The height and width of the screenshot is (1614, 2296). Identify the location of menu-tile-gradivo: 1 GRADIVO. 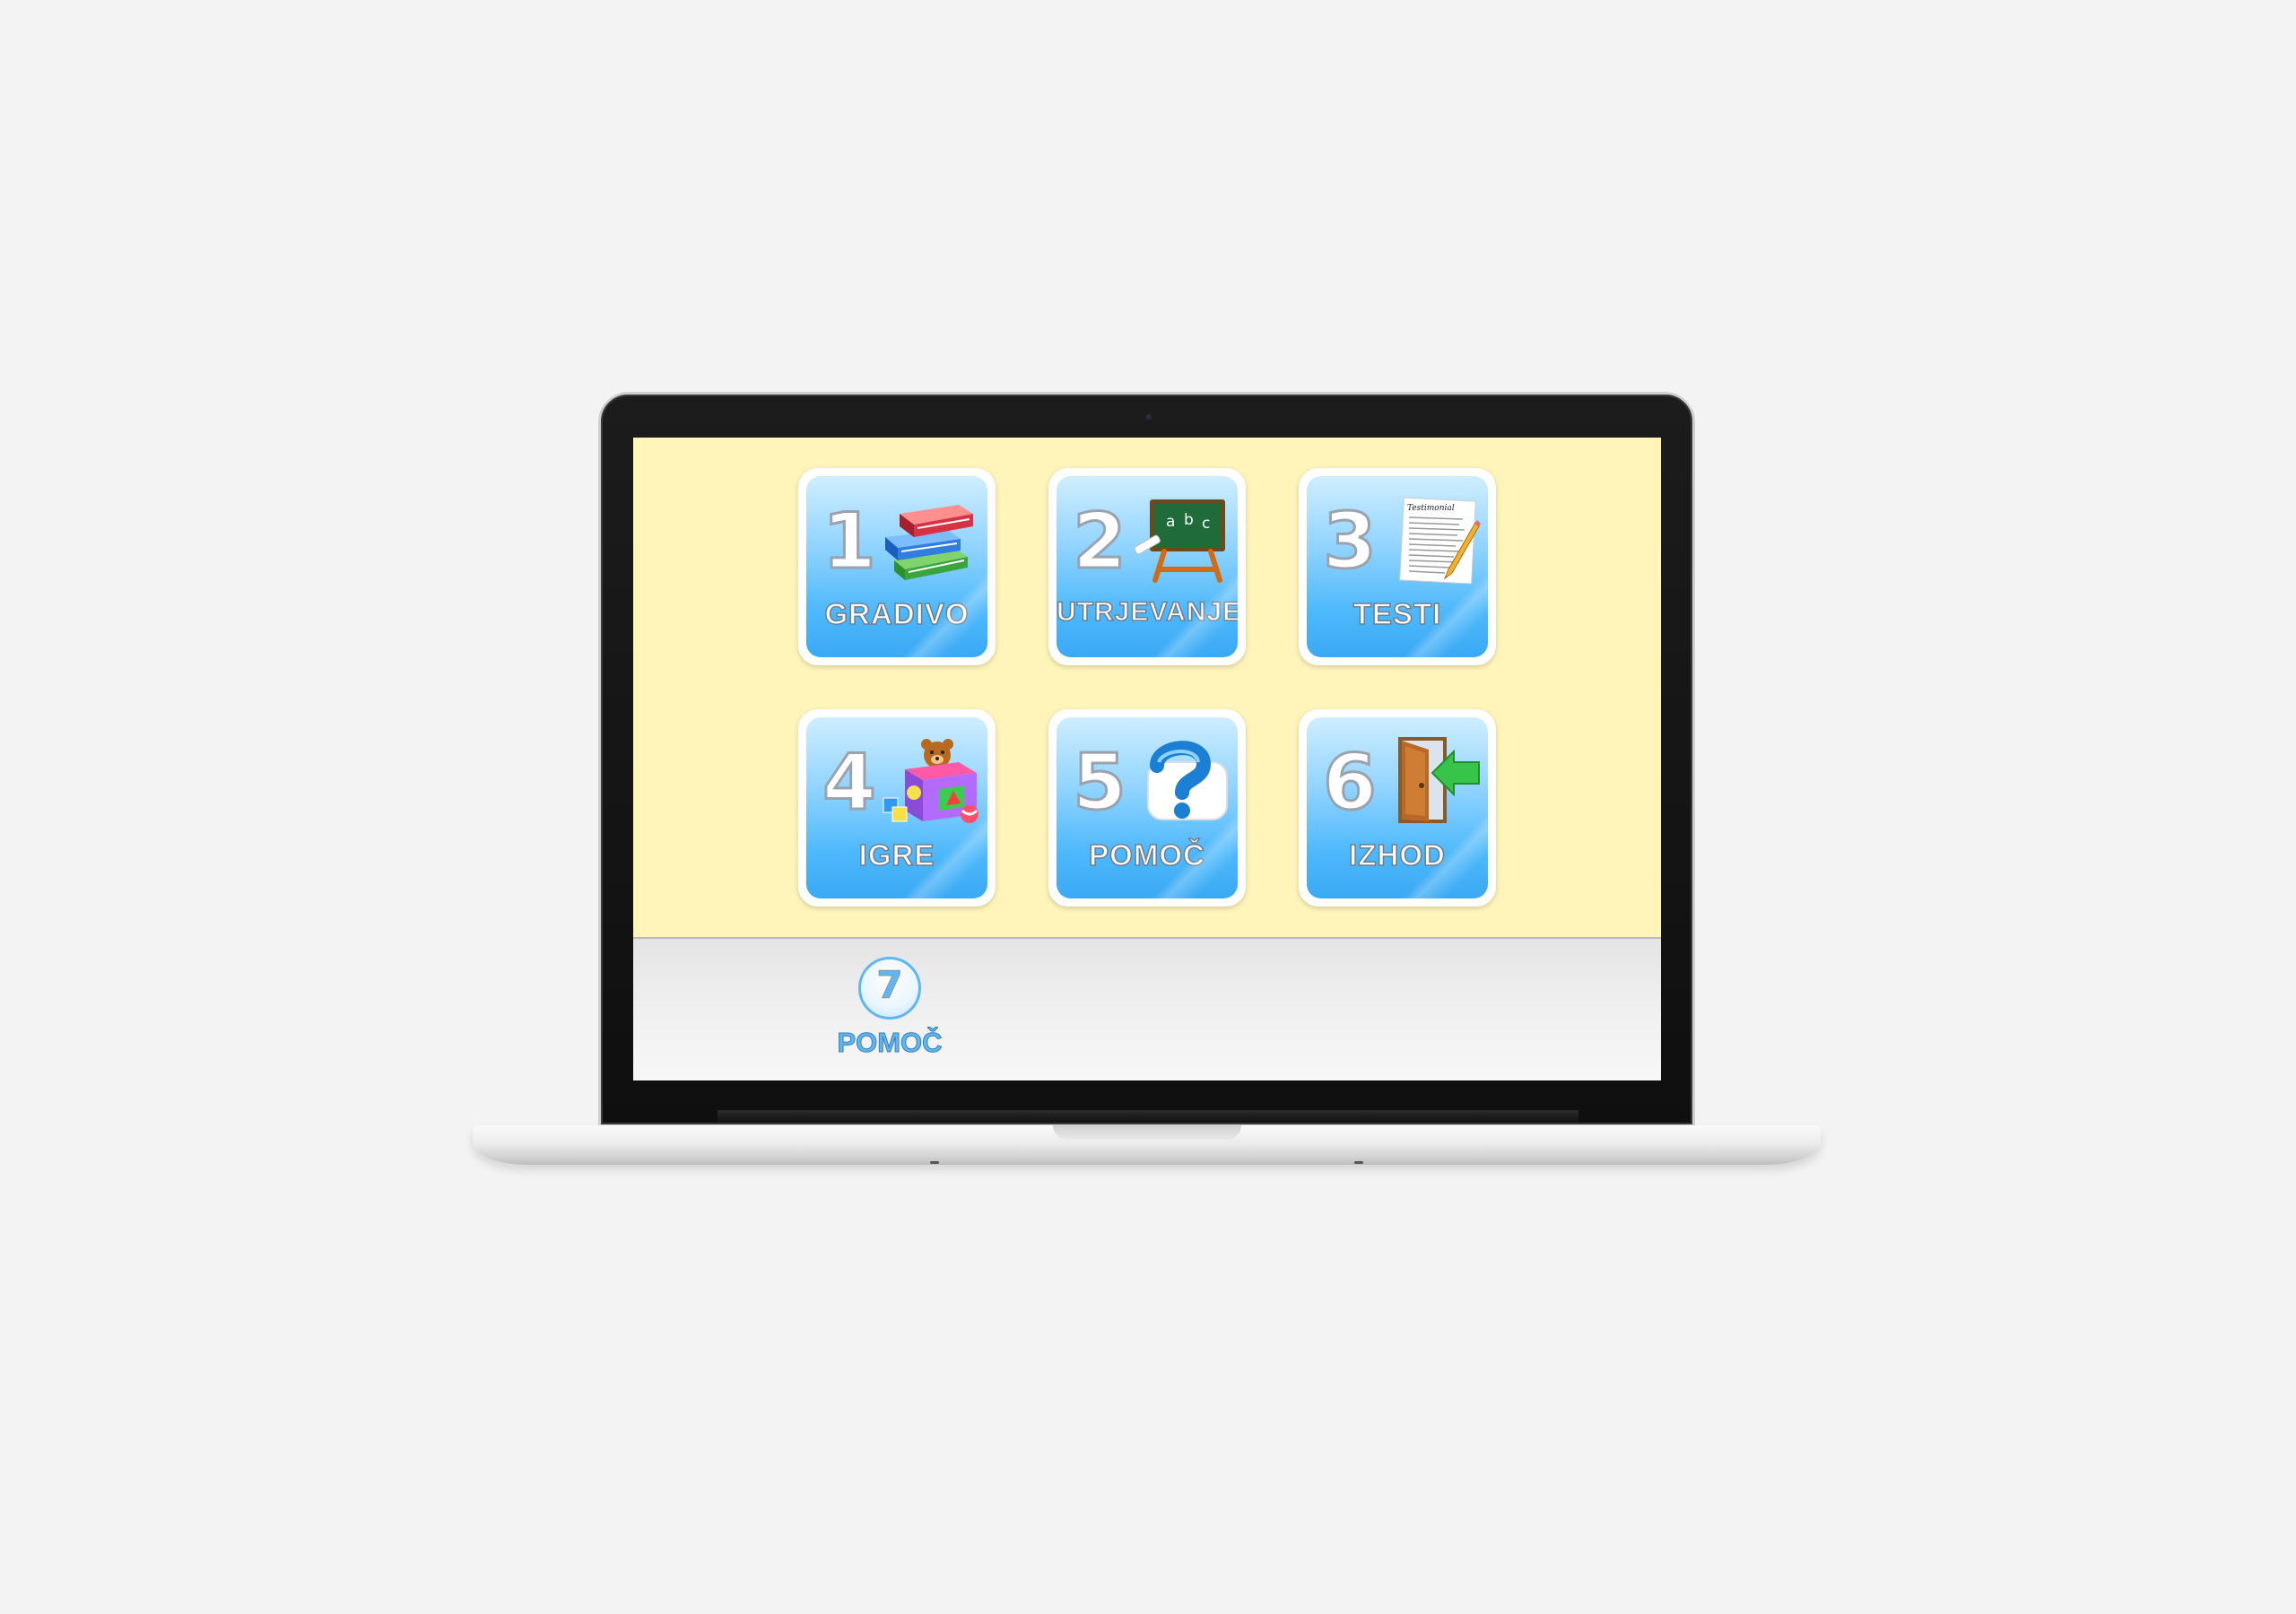
(897, 566).